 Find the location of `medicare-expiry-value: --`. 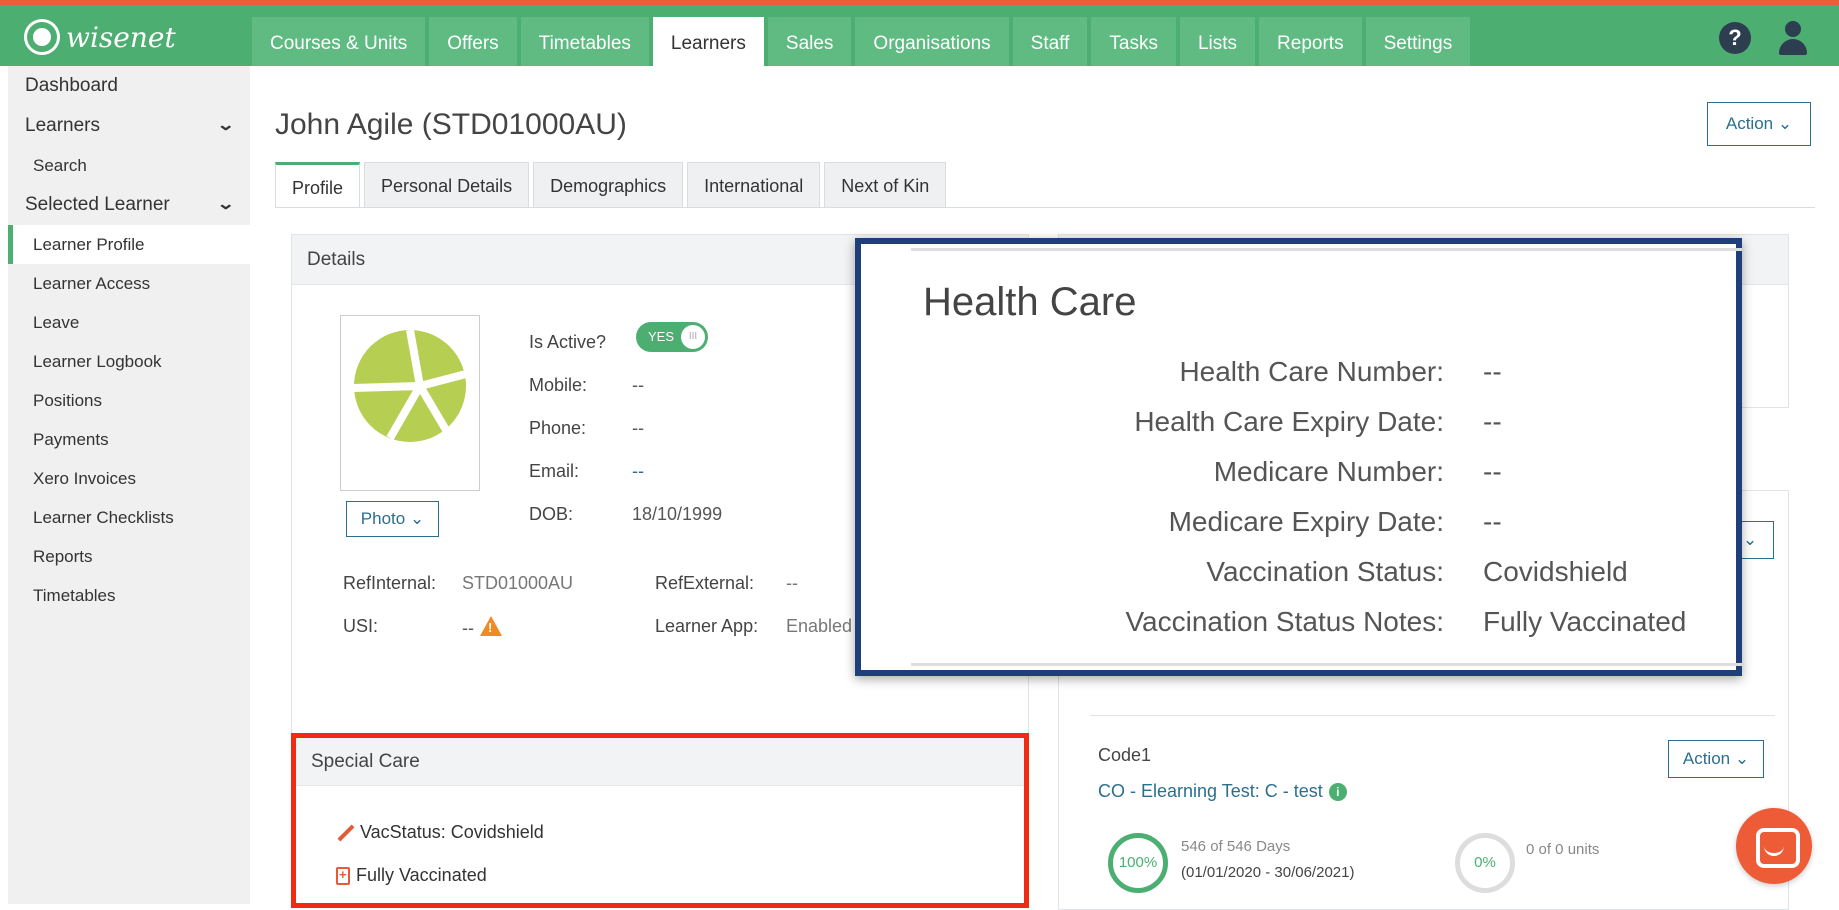

medicare-expiry-value: -- is located at coordinates (1492, 521).